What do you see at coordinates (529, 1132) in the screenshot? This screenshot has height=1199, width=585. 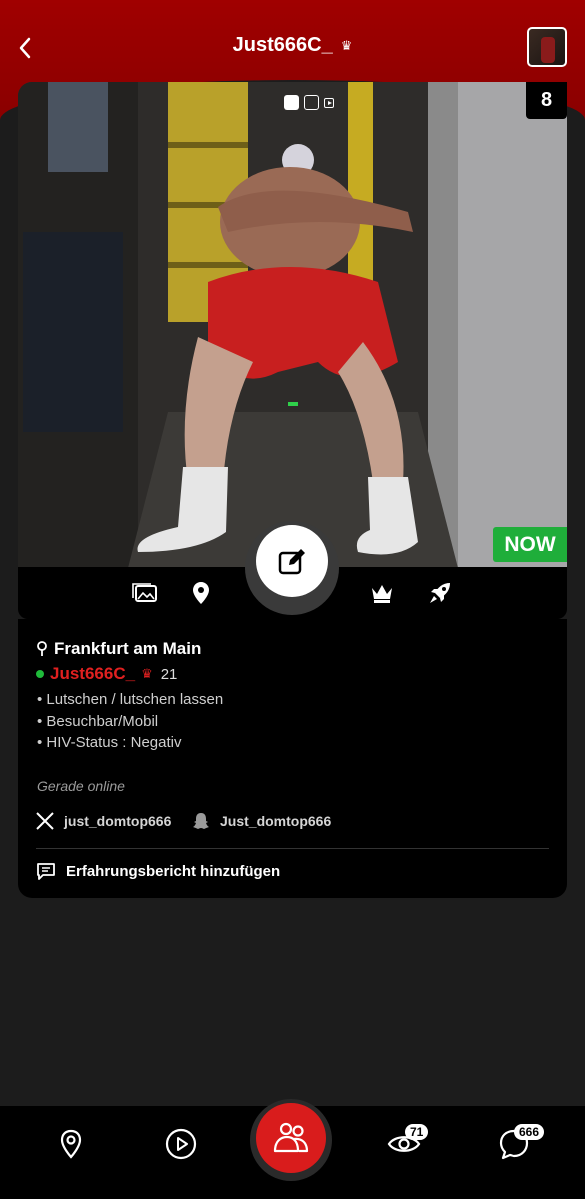 I see `chat-badge: 666` at bounding box center [529, 1132].